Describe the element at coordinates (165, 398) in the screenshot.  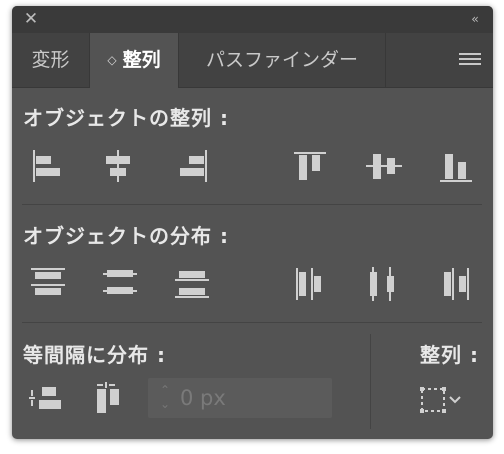
I see `spacing-stepper-icon: ⌃ ⌄` at that location.